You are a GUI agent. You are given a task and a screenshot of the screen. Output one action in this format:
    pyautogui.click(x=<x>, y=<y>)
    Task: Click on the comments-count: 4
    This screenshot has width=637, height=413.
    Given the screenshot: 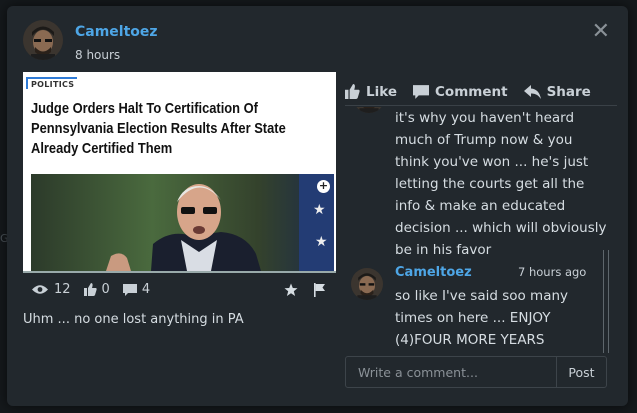 What is the action you would take?
    pyautogui.click(x=146, y=289)
    